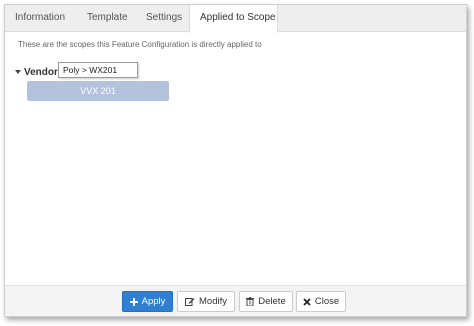 Image resolution: width=474 pixels, height=326 pixels. Describe the element at coordinates (162, 18) in the screenshot. I see `tab-settings: Settings` at that location.